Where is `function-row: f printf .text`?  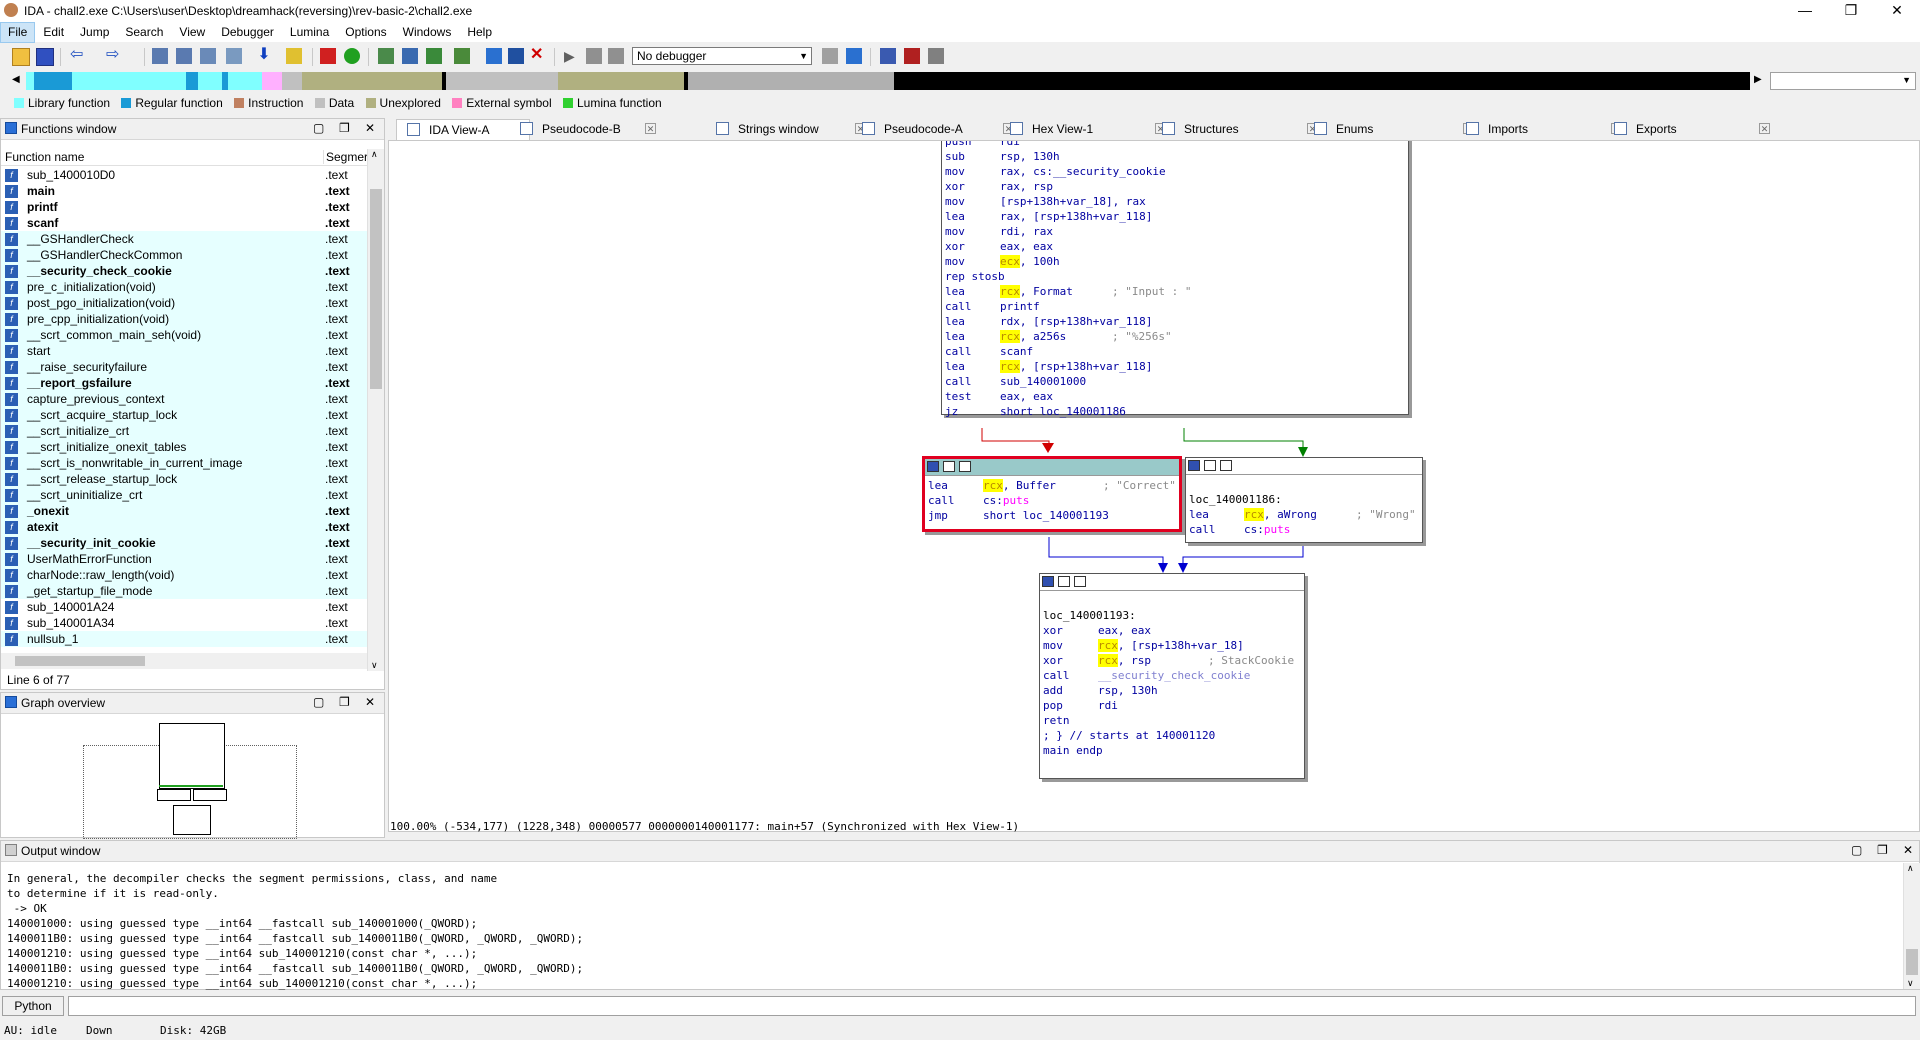 function-row: f printf .text is located at coordinates (184, 207).